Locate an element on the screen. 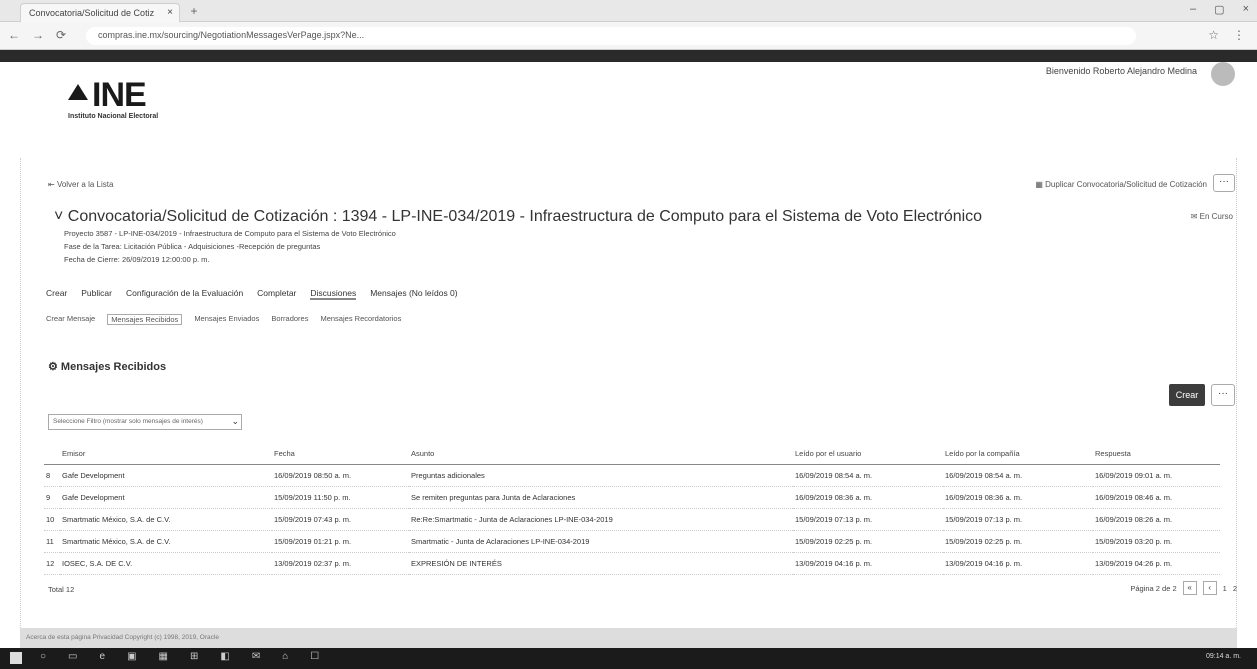  browser-menu-icon: ⋮ is located at coordinates (1239, 35).